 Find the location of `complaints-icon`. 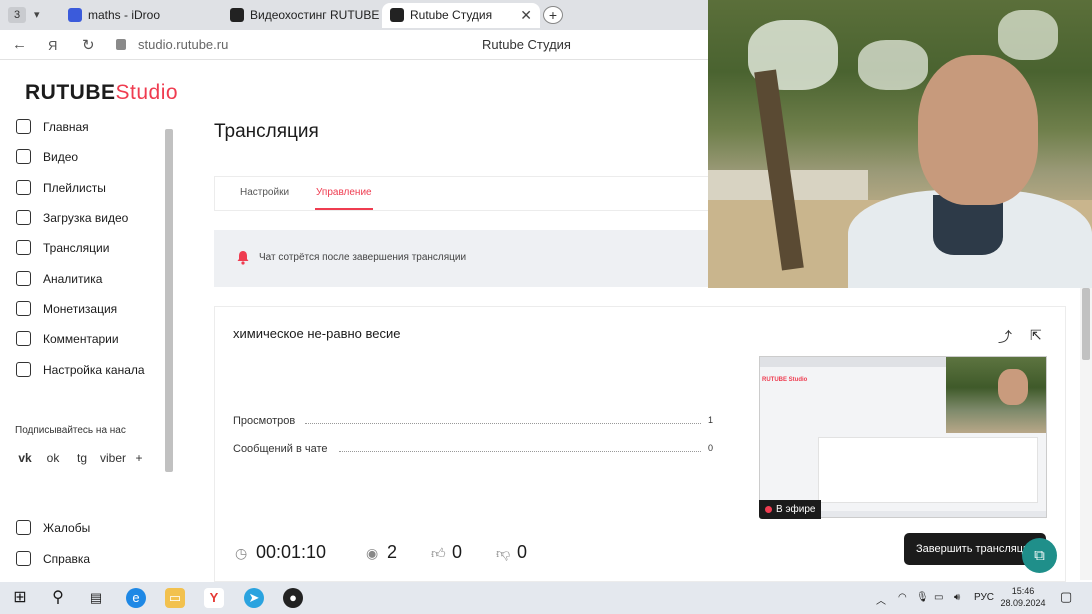

complaints-icon is located at coordinates (23, 527).